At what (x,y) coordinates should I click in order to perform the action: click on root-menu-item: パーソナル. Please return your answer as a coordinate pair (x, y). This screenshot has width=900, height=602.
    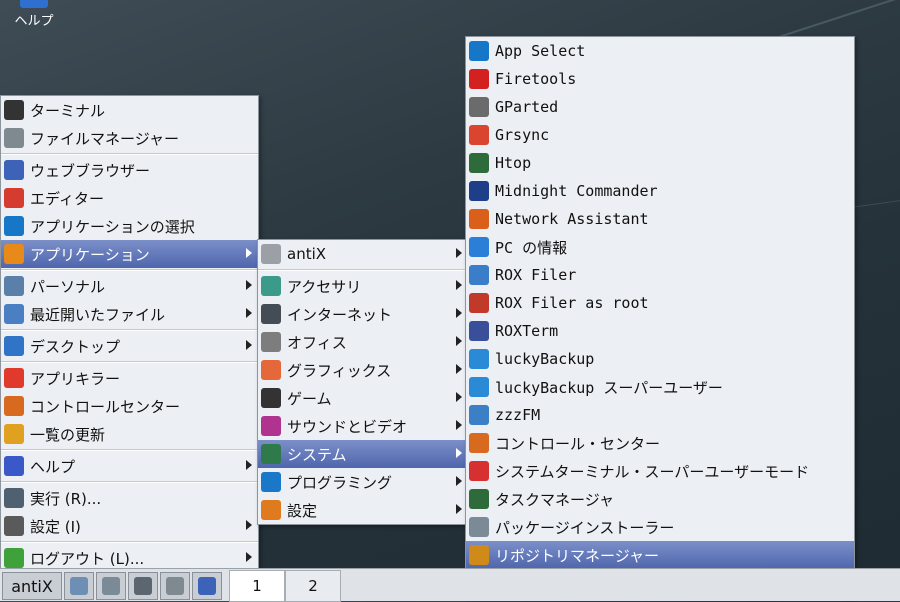
    Looking at the image, I should click on (129, 286).